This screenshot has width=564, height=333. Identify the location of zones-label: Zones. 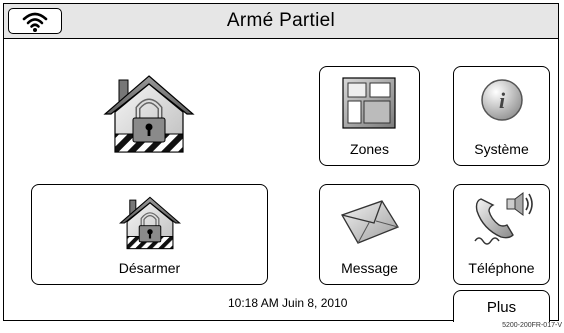
(369, 149).